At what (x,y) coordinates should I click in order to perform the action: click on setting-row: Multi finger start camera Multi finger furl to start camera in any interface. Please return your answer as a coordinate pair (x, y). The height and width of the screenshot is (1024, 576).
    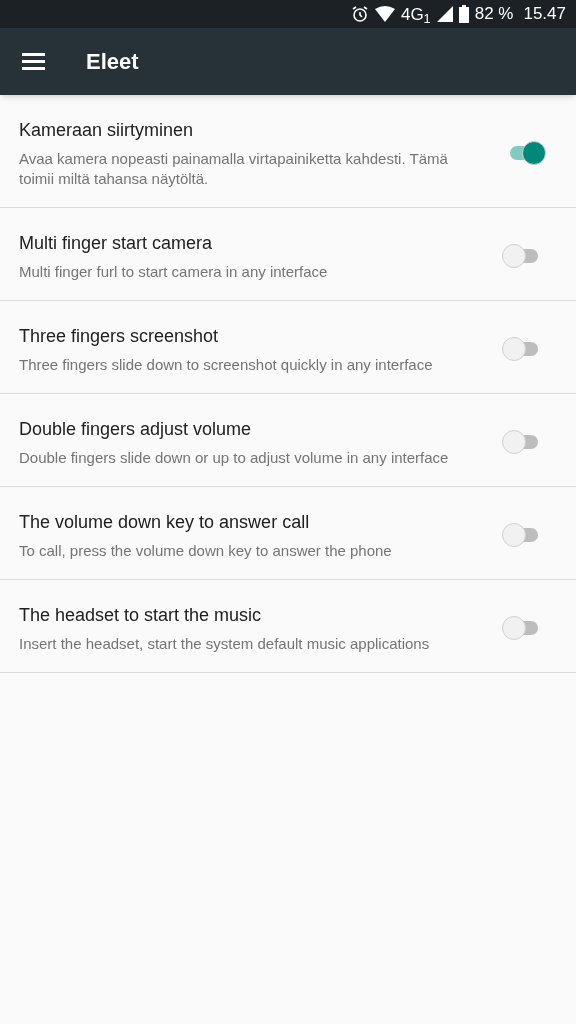
    Looking at the image, I should click on (288, 254).